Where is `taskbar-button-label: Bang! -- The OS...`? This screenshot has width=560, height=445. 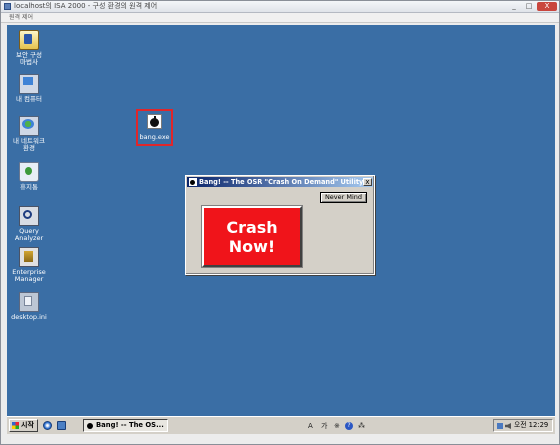 taskbar-button-label: Bang! -- The OS... is located at coordinates (130, 425).